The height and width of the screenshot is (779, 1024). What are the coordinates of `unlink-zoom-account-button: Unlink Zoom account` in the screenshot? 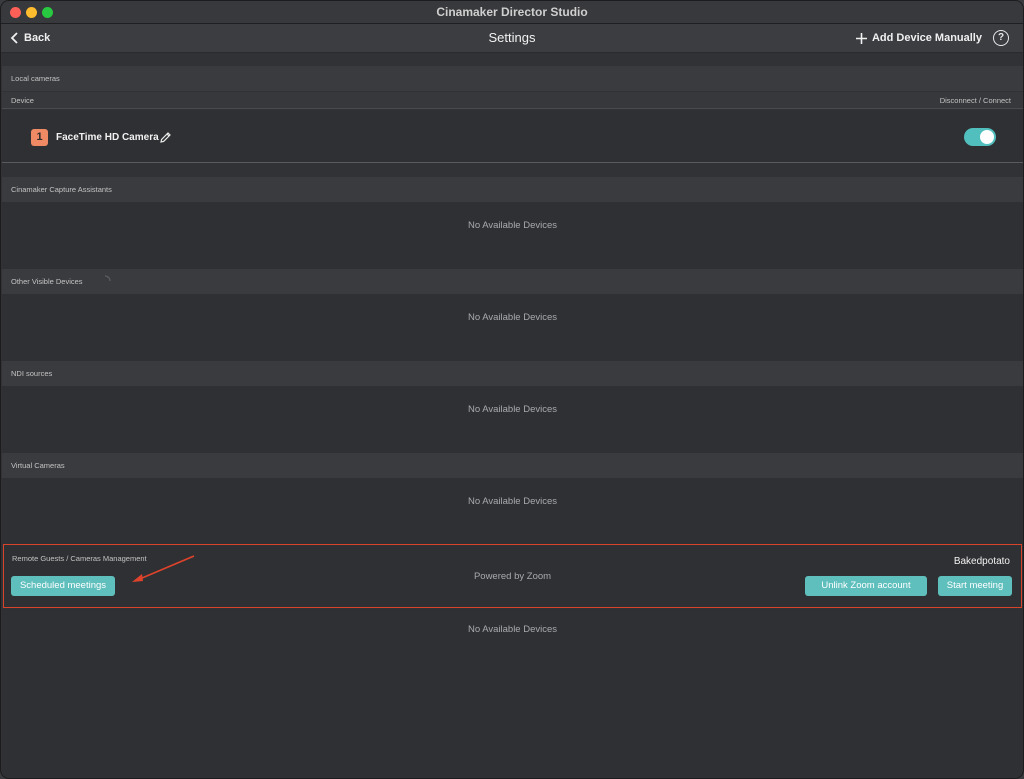 It's located at (866, 586).